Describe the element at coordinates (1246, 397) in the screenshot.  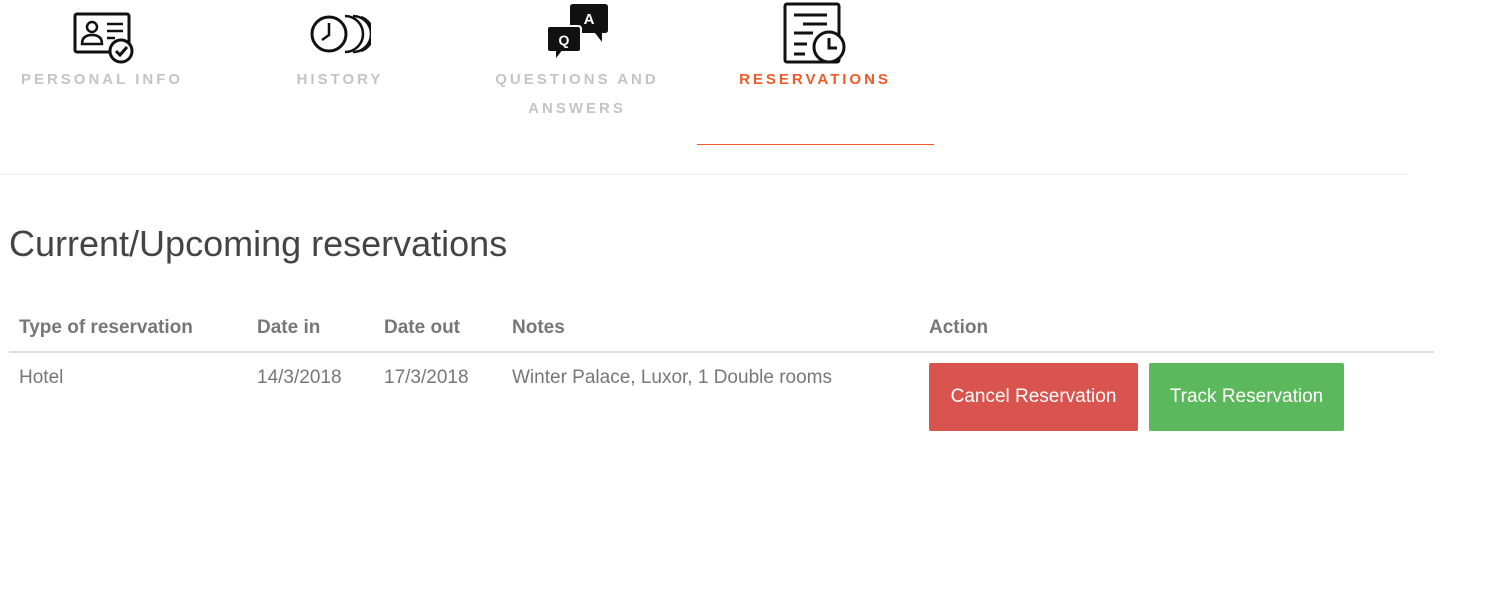
I see `track-reservation-button: Track Reservation` at that location.